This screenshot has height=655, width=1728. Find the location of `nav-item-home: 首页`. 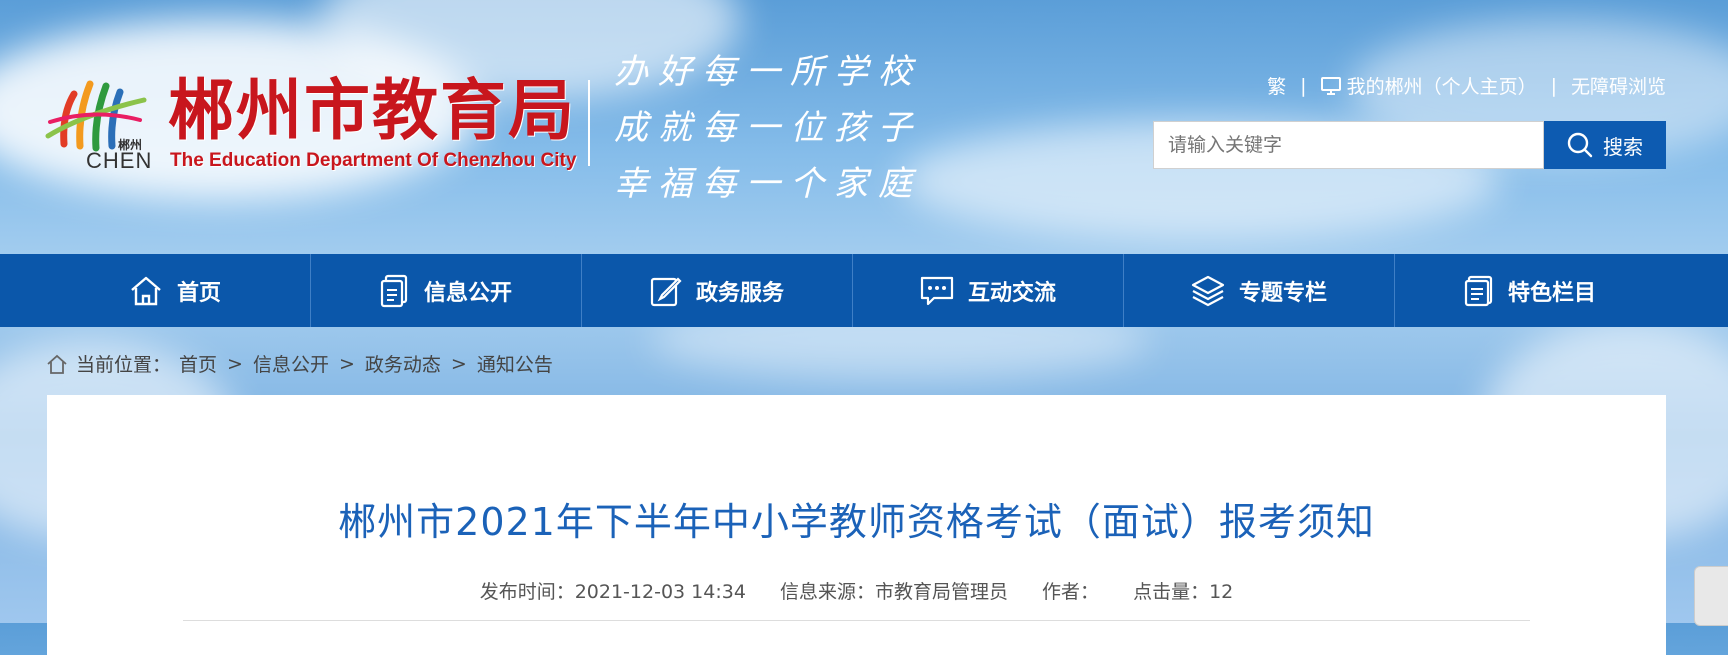

nav-item-home: 首页 is located at coordinates (175, 290).